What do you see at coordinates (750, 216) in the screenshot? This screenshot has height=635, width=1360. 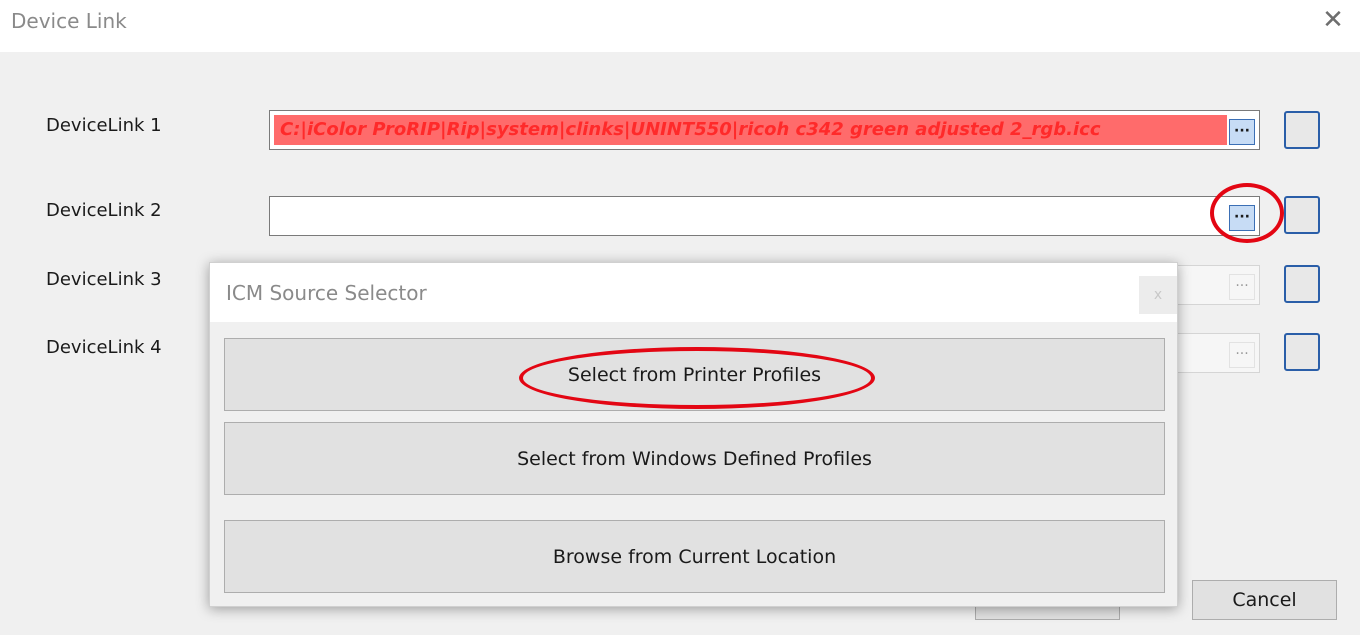 I see `devicelink-2-path` at bounding box center [750, 216].